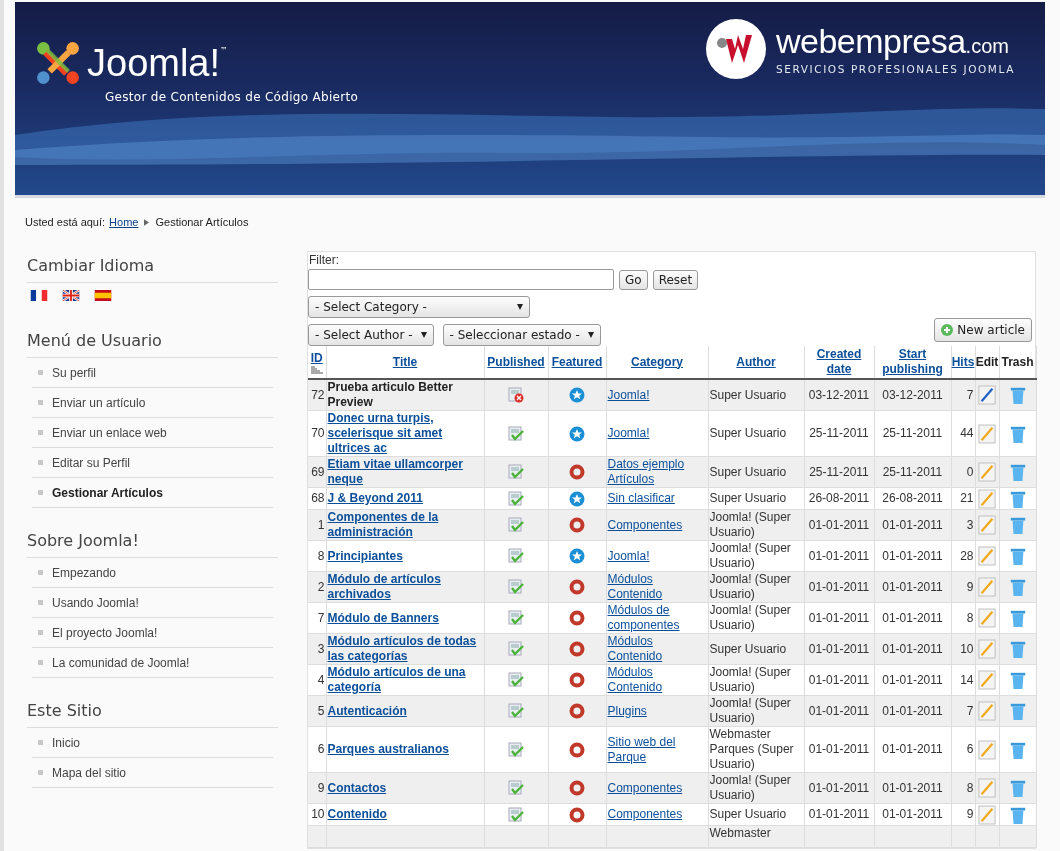 This screenshot has width=1060, height=851. What do you see at coordinates (71, 295) in the screenshot?
I see `uk-flag-icon` at bounding box center [71, 295].